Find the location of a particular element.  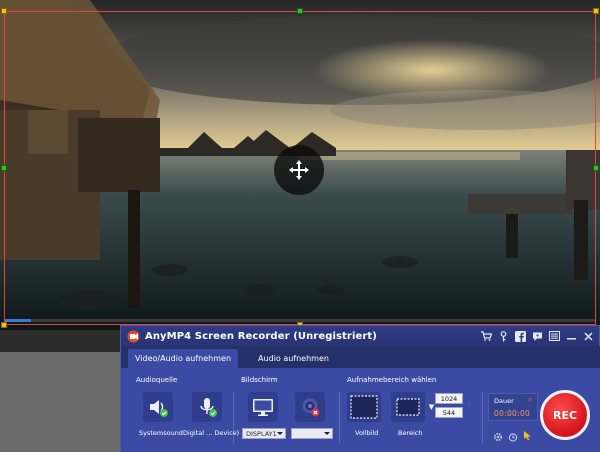

region-width-input: 1024 is located at coordinates (449, 398).